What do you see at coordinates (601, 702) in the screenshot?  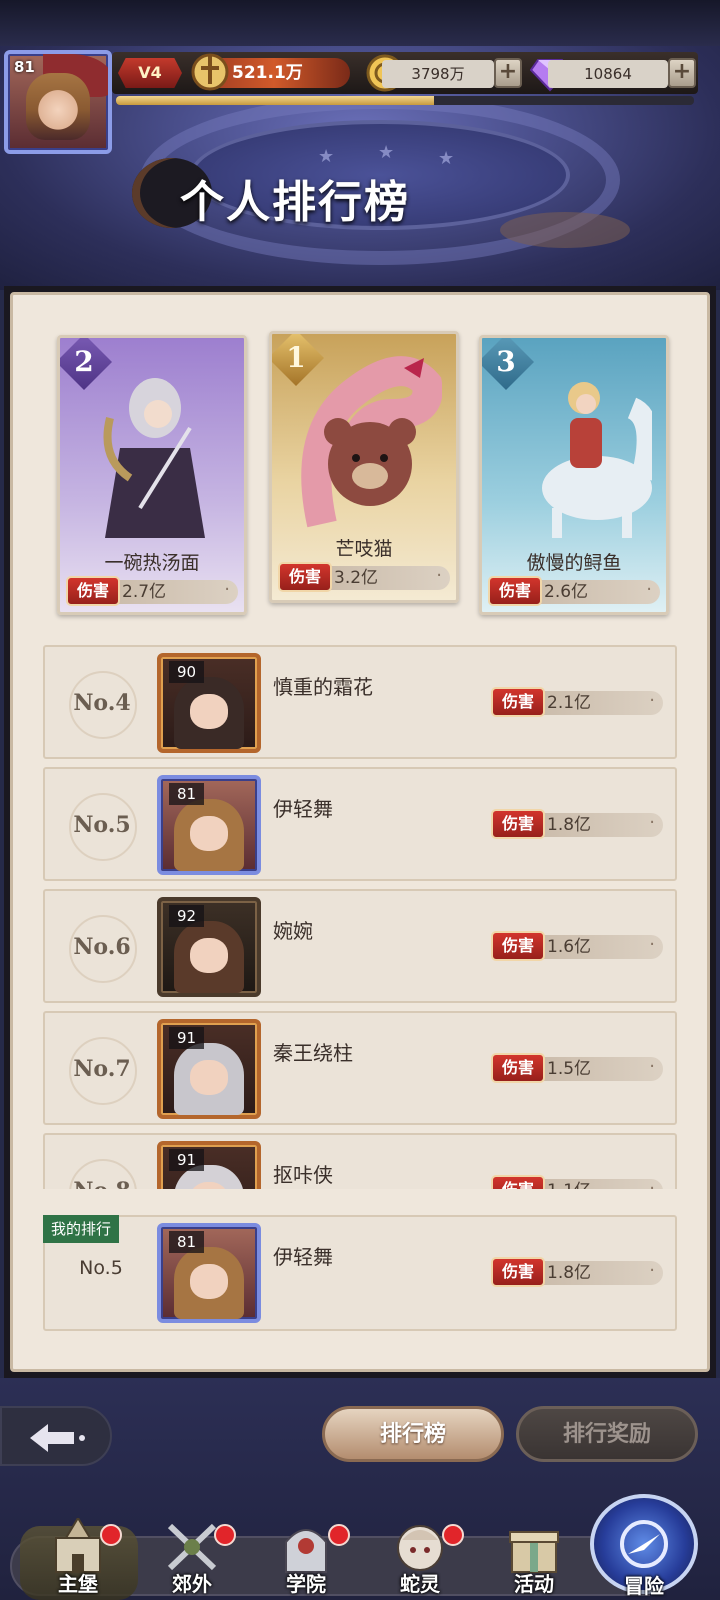 I see `damage-value: 2.1亿` at bounding box center [601, 702].